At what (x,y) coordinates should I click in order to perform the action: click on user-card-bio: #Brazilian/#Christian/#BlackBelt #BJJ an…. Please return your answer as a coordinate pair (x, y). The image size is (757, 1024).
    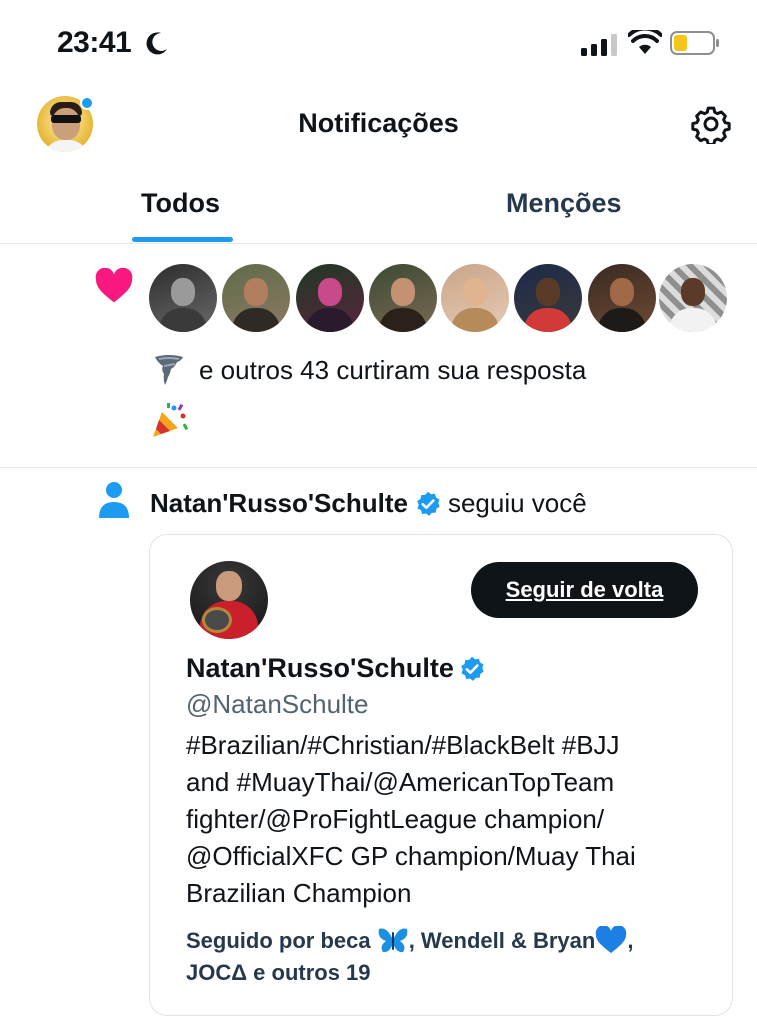
    Looking at the image, I should click on (411, 819).